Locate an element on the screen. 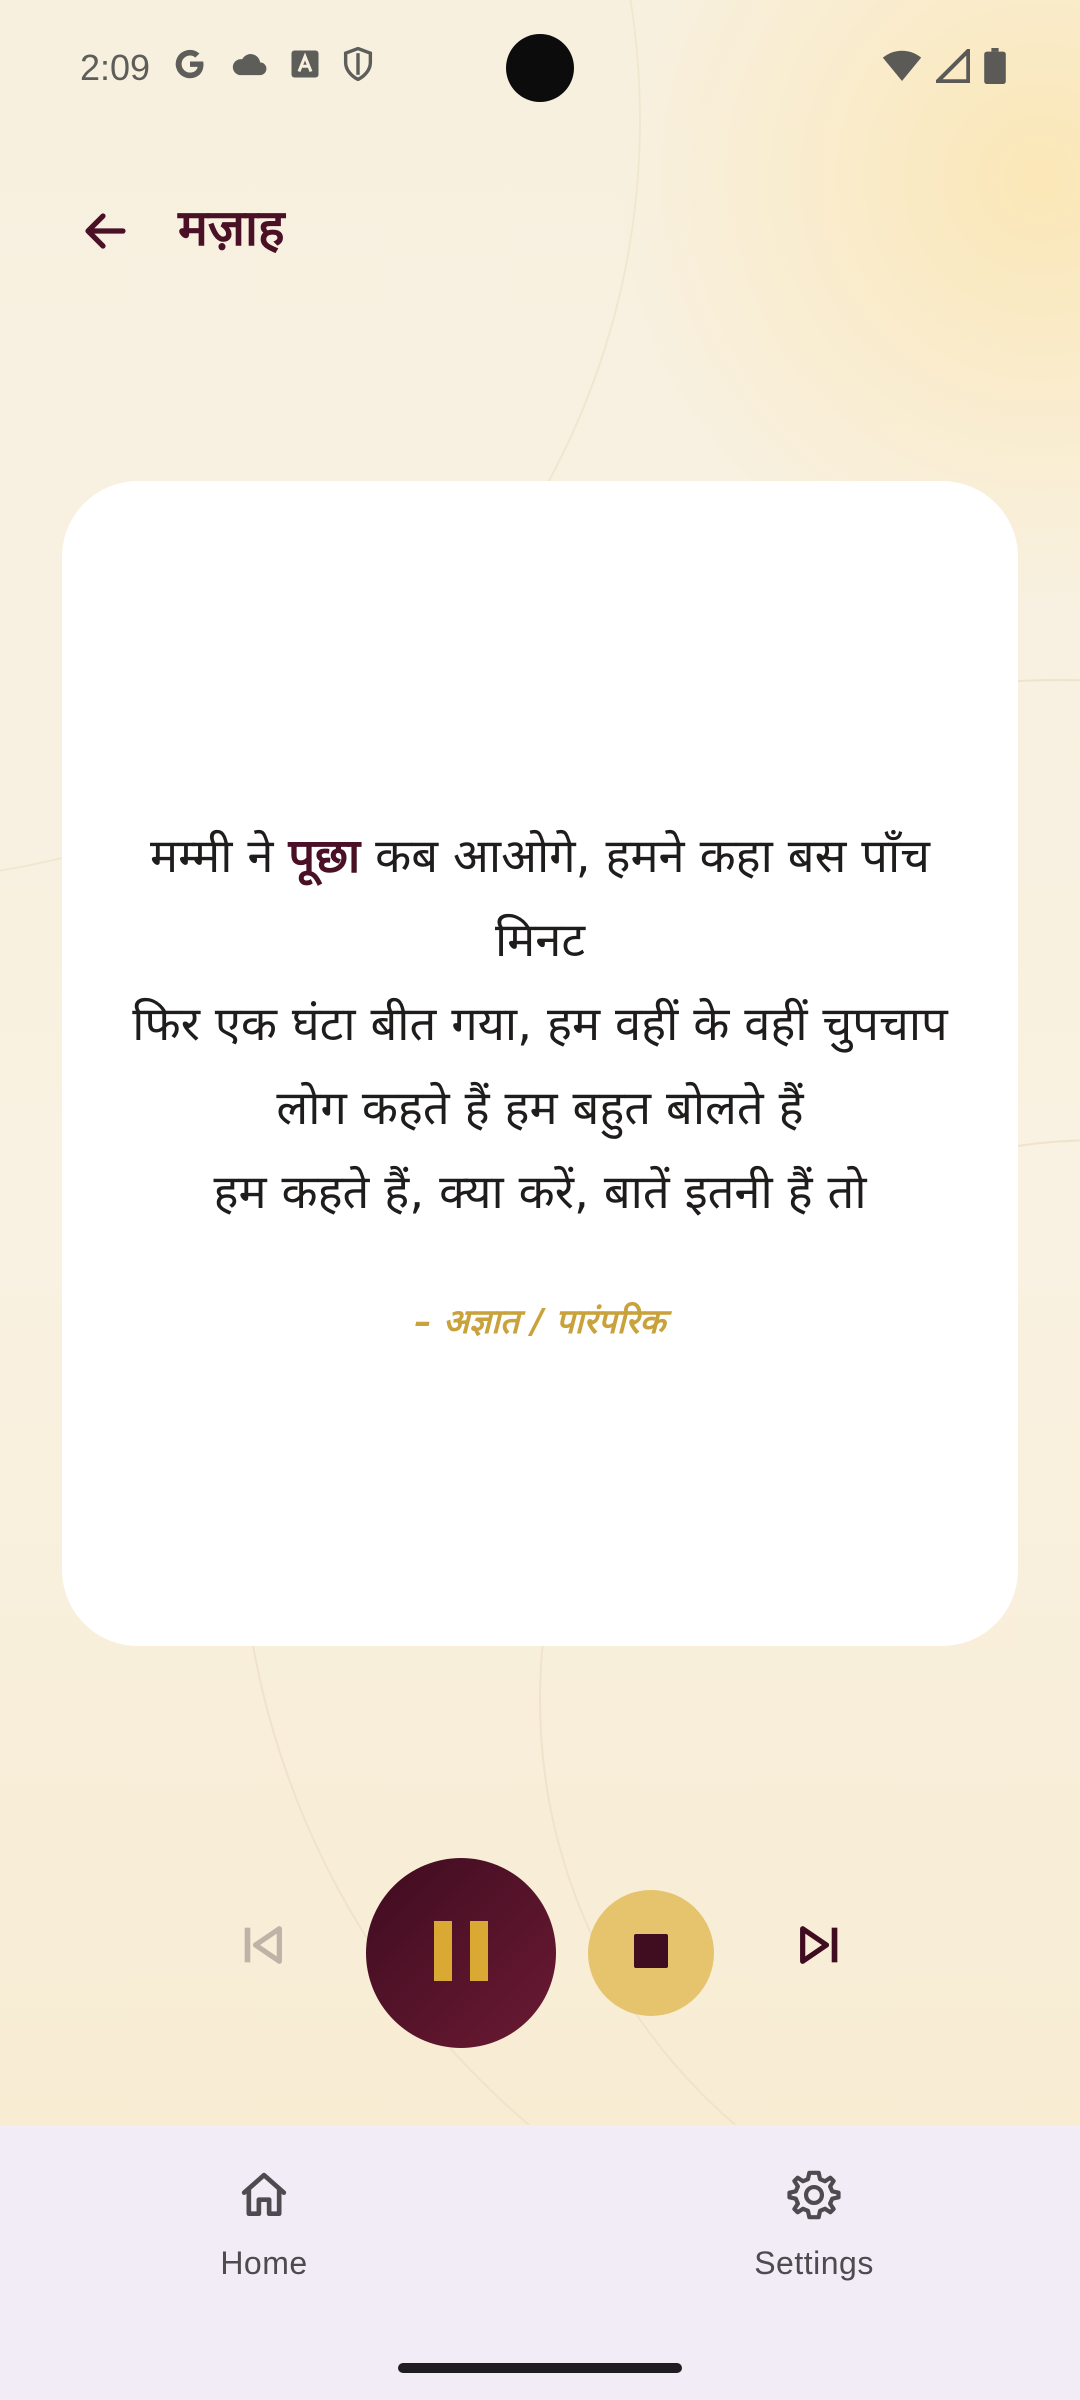 The width and height of the screenshot is (1080, 2400). nav-item-settings: Settings is located at coordinates (814, 2224).